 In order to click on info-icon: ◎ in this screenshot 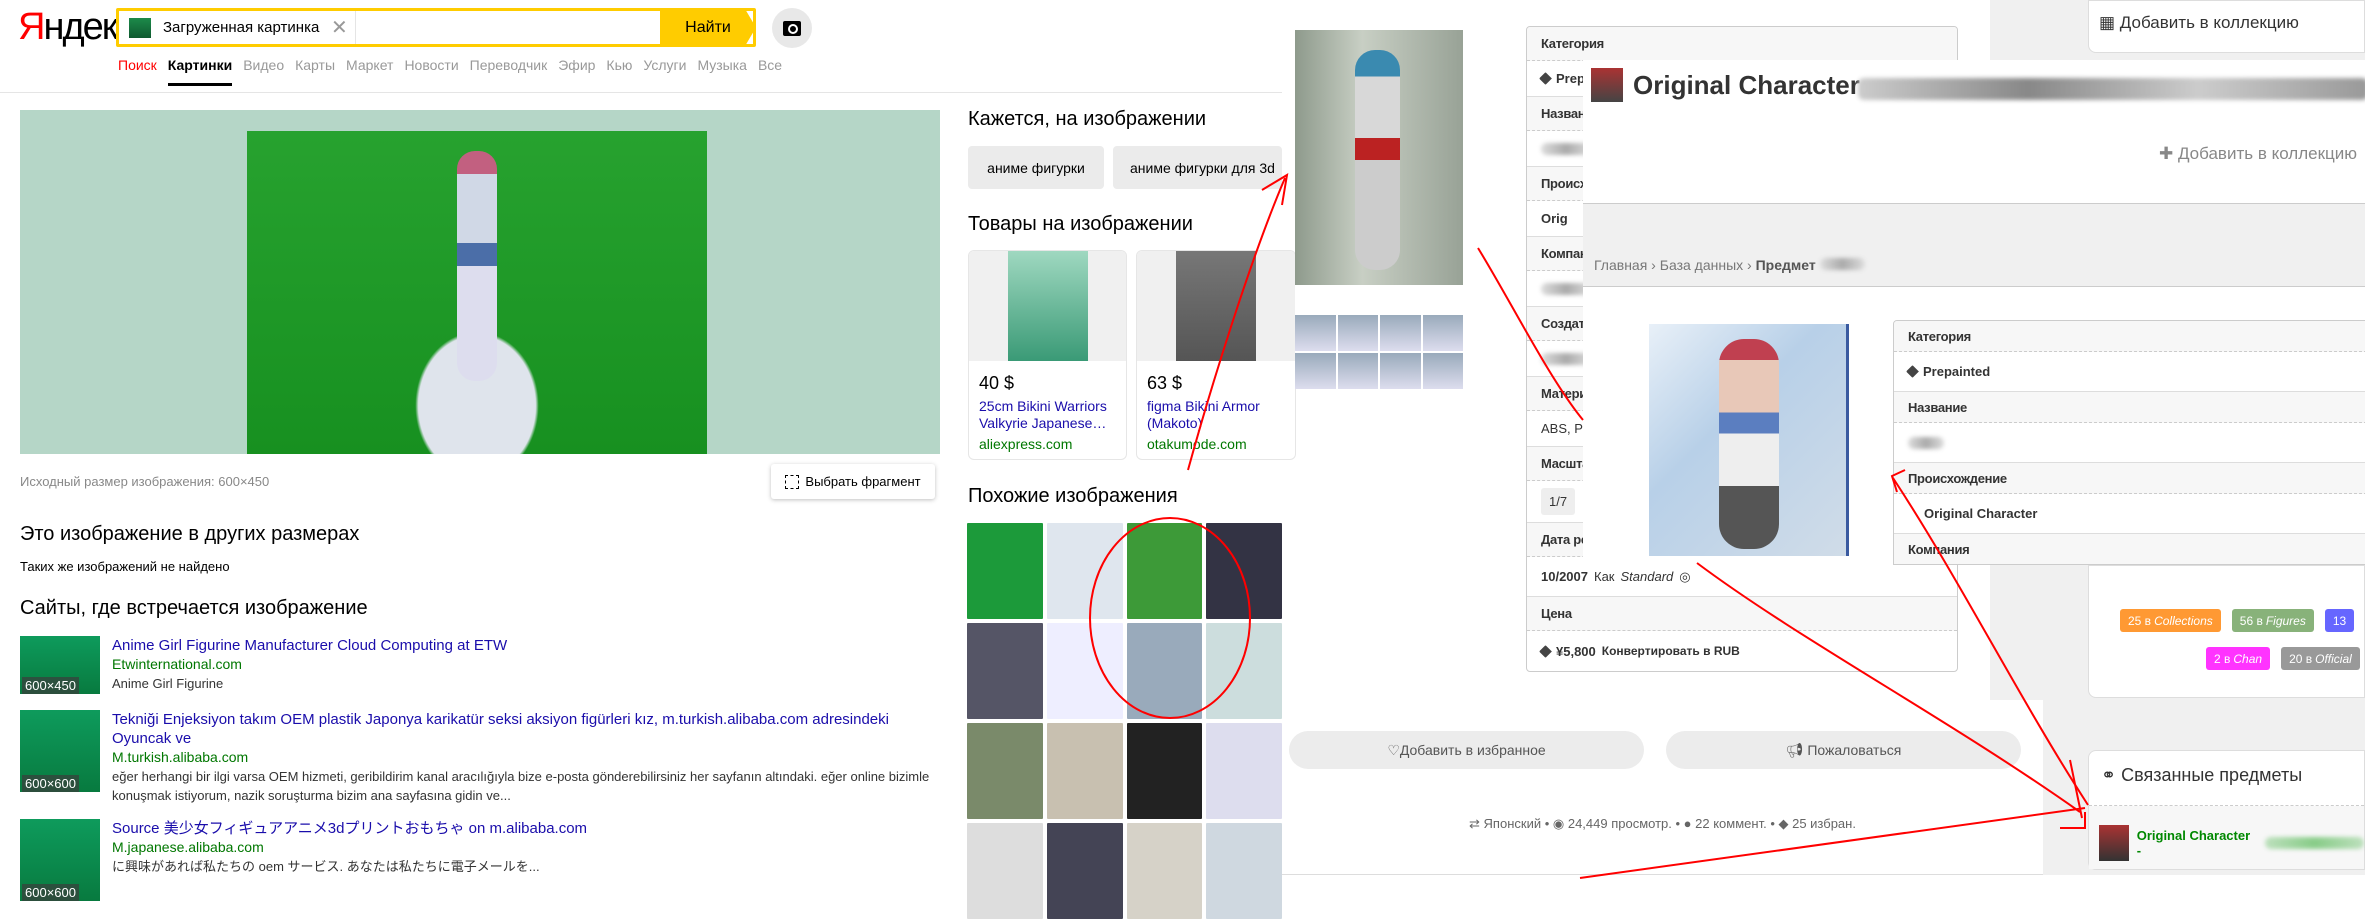, I will do `click(1684, 577)`.